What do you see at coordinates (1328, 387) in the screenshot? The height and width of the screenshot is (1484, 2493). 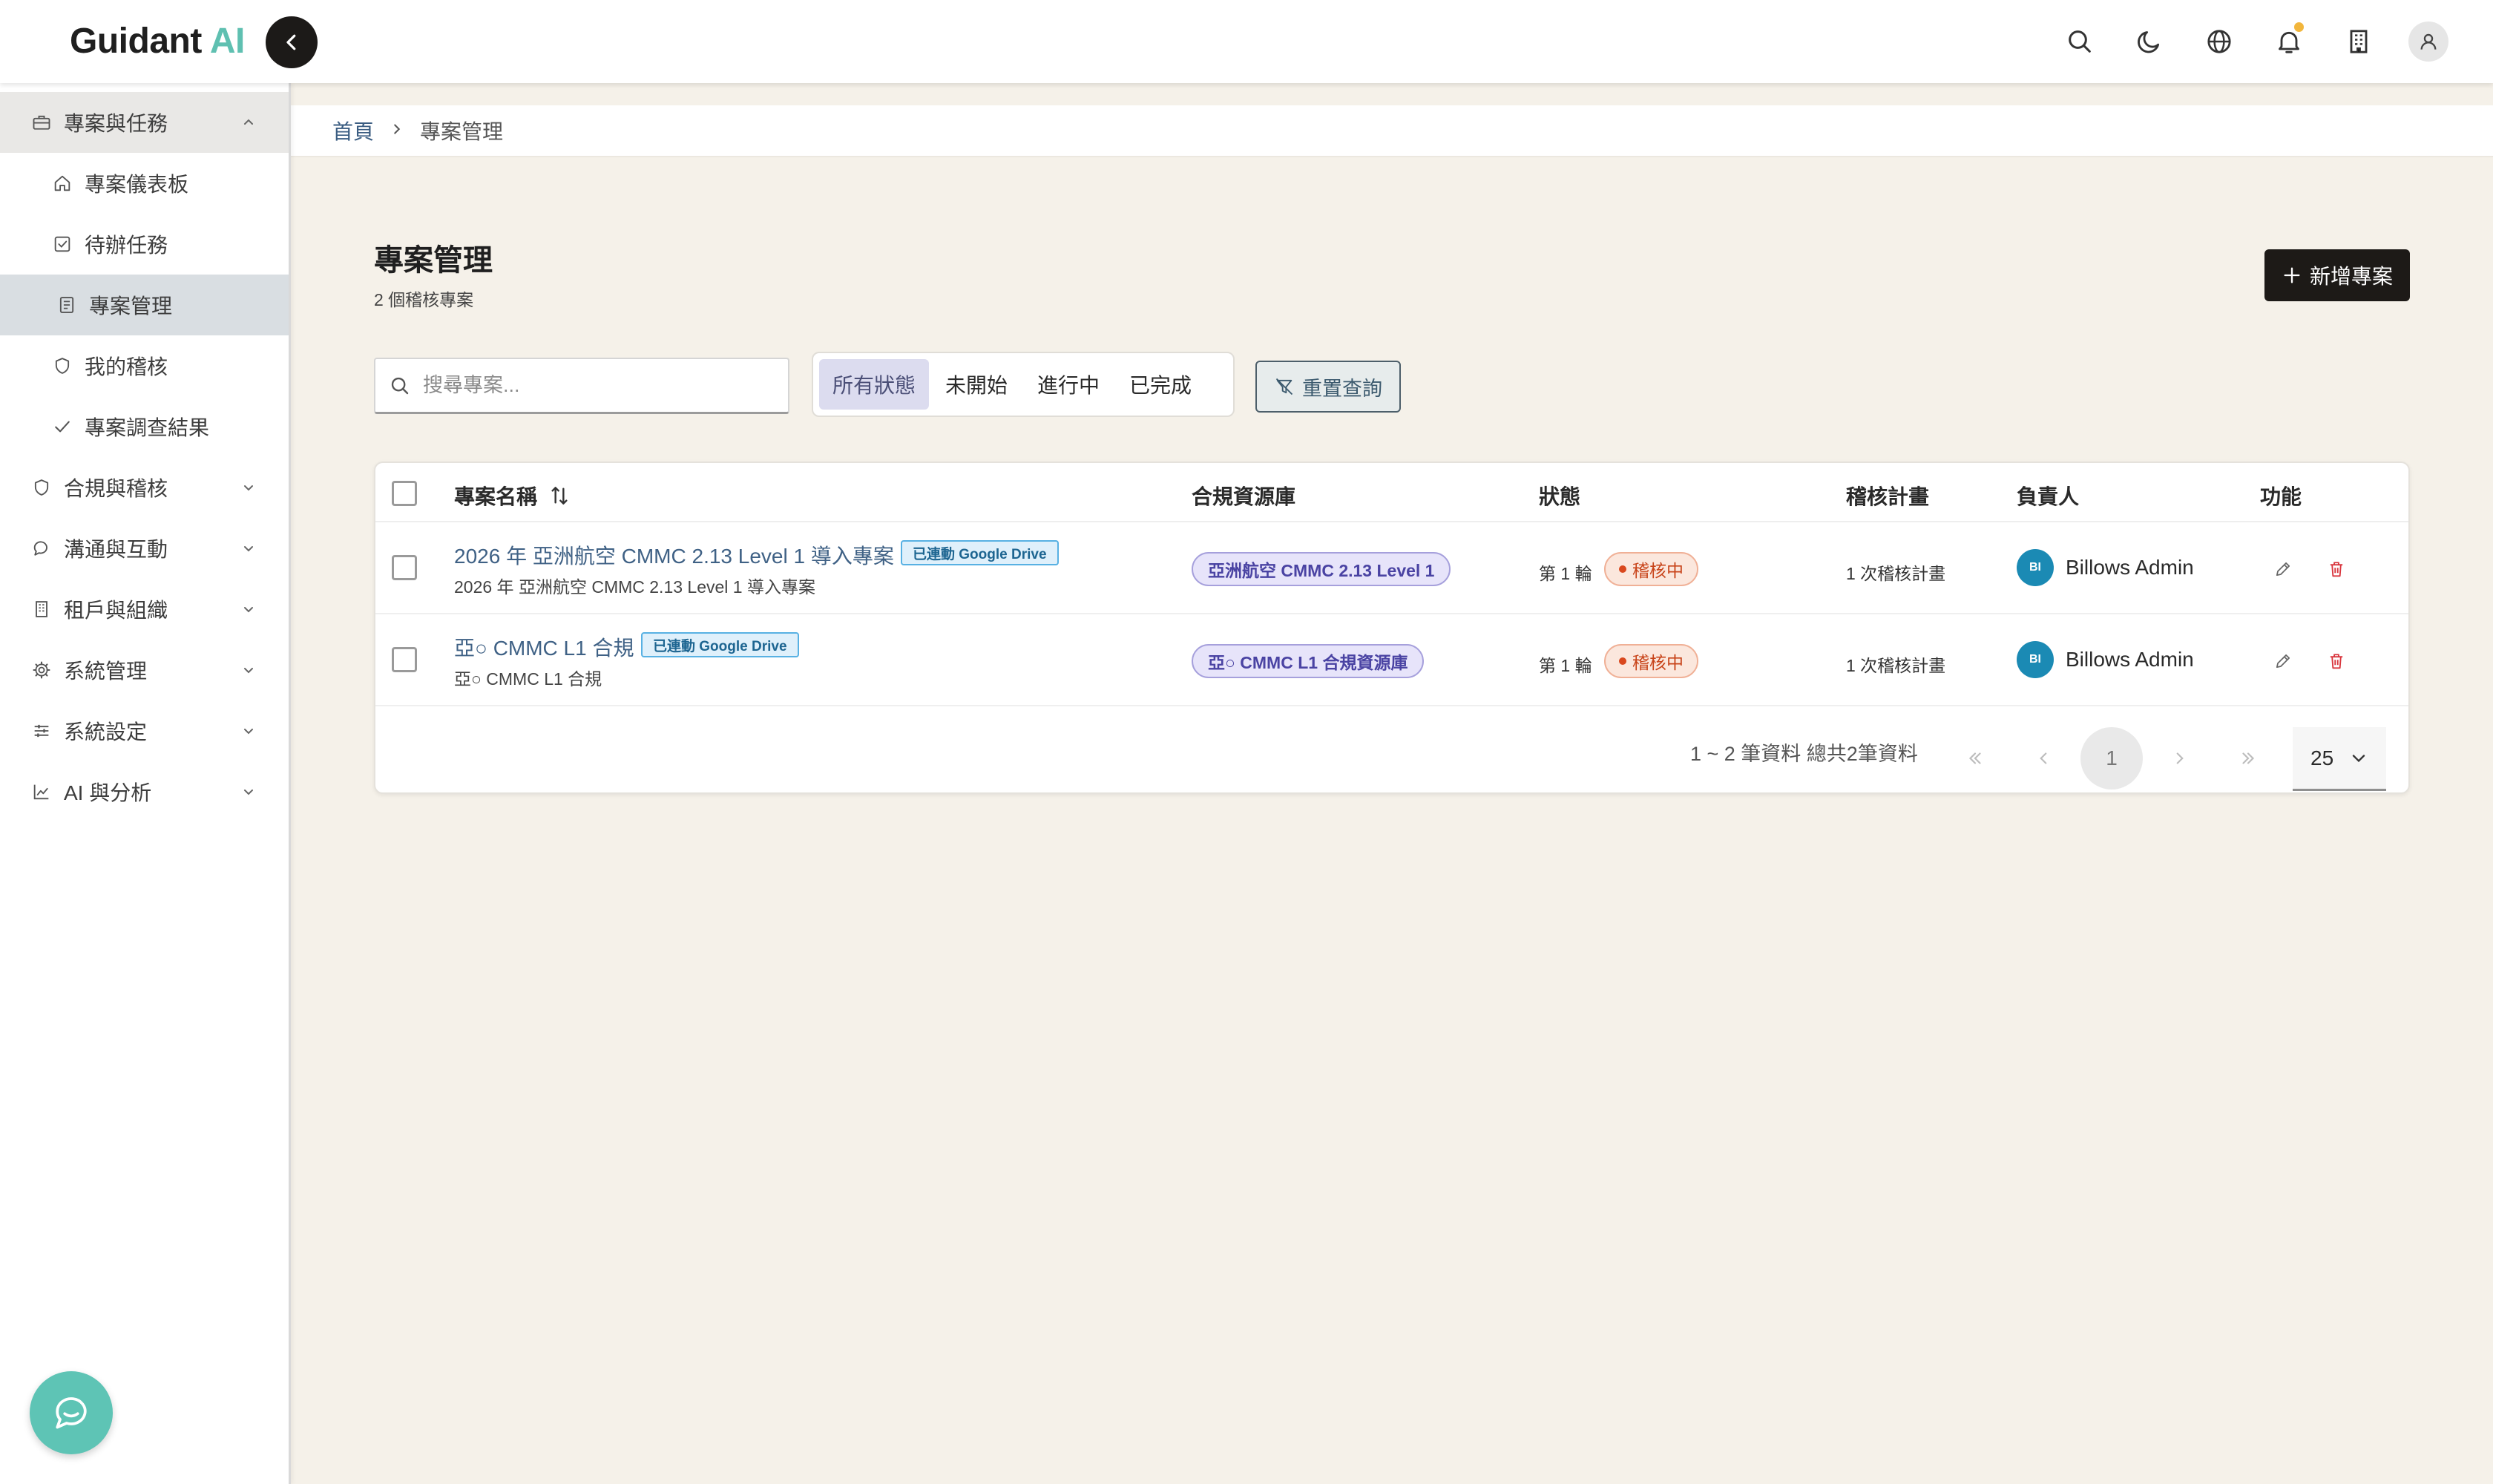 I see `reset-query-button: 重置查詢` at bounding box center [1328, 387].